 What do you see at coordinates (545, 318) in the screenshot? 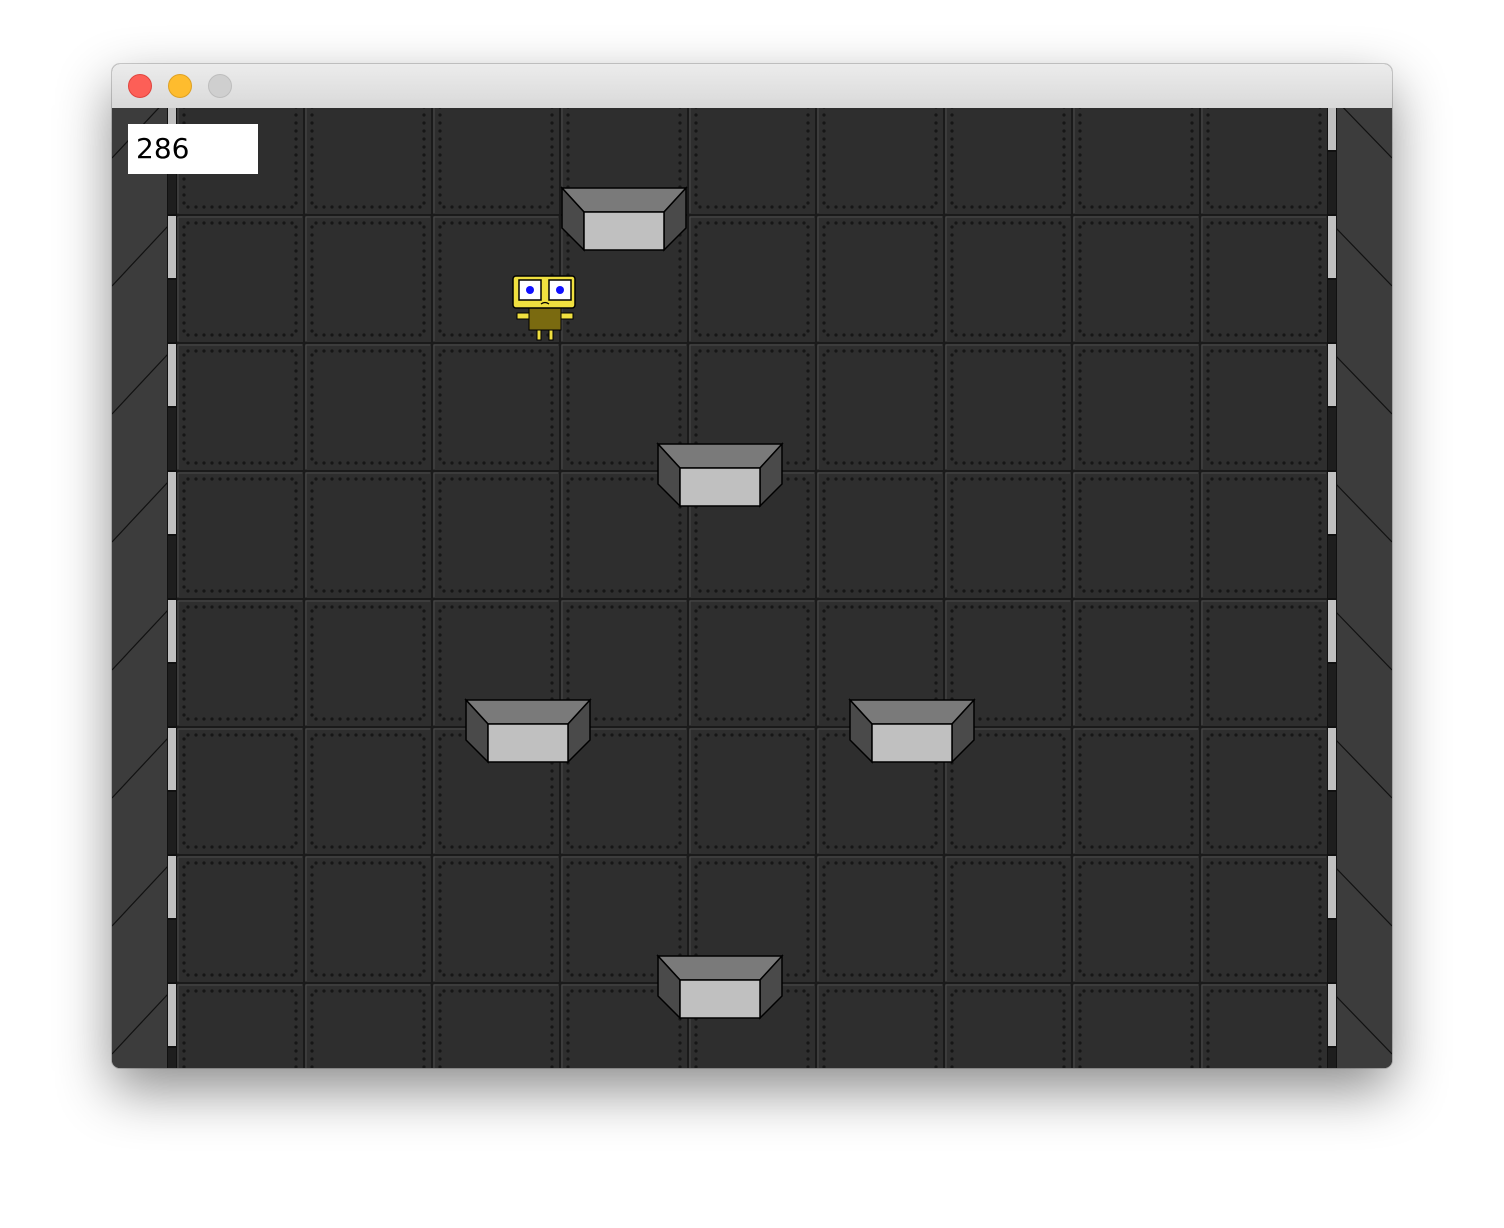
I see `robot-body` at bounding box center [545, 318].